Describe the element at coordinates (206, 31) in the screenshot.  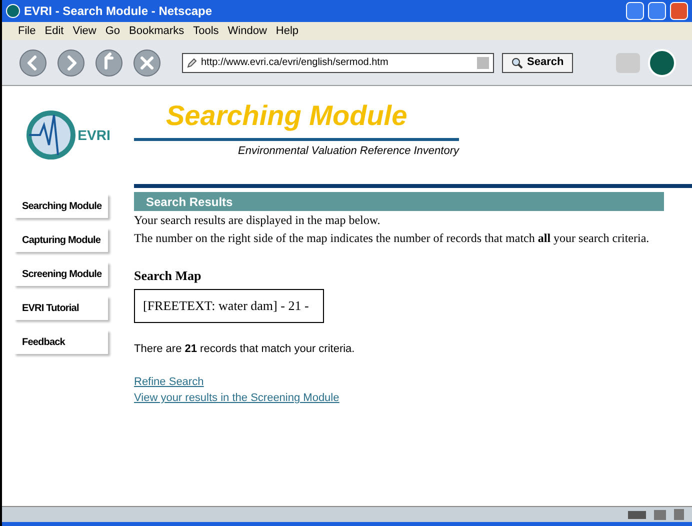
I see `menu-item: Tools` at that location.